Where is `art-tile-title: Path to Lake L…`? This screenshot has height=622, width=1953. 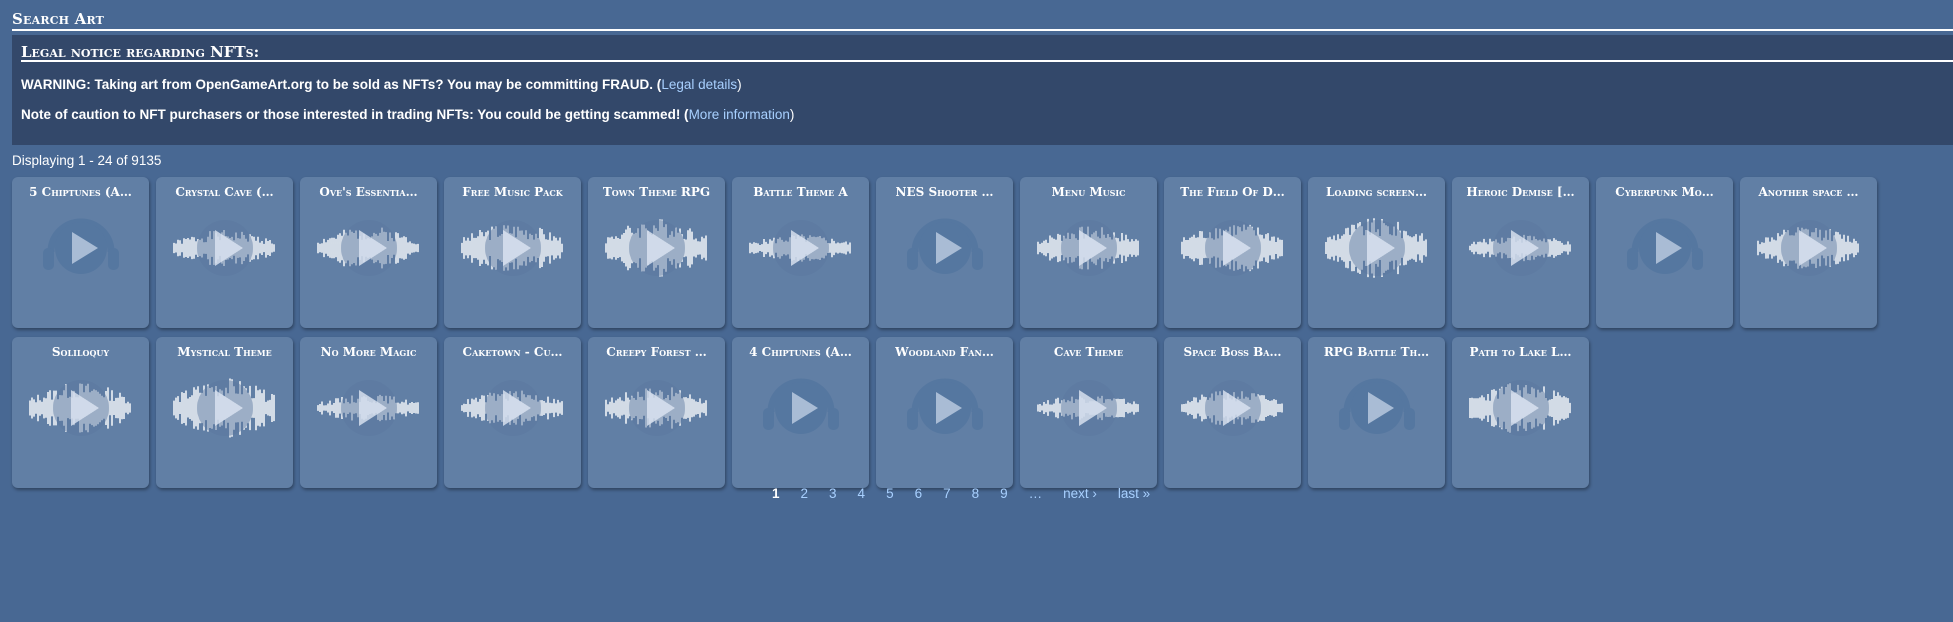
art-tile-title: Path to Lake L… is located at coordinates (1520, 352).